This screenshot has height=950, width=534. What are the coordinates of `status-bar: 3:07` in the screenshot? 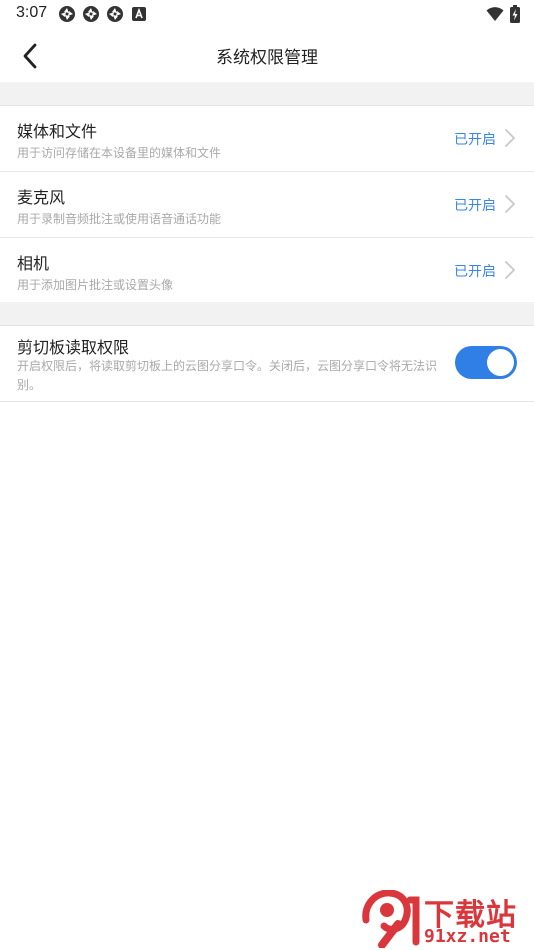 It's located at (267, 14).